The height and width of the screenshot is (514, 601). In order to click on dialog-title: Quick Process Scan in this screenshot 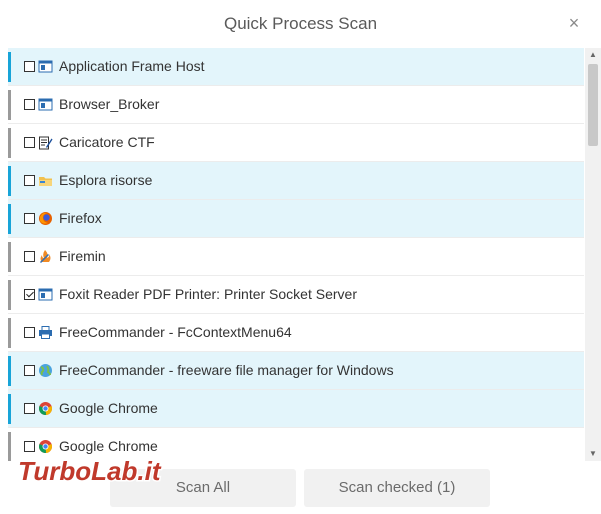, I will do `click(300, 23)`.